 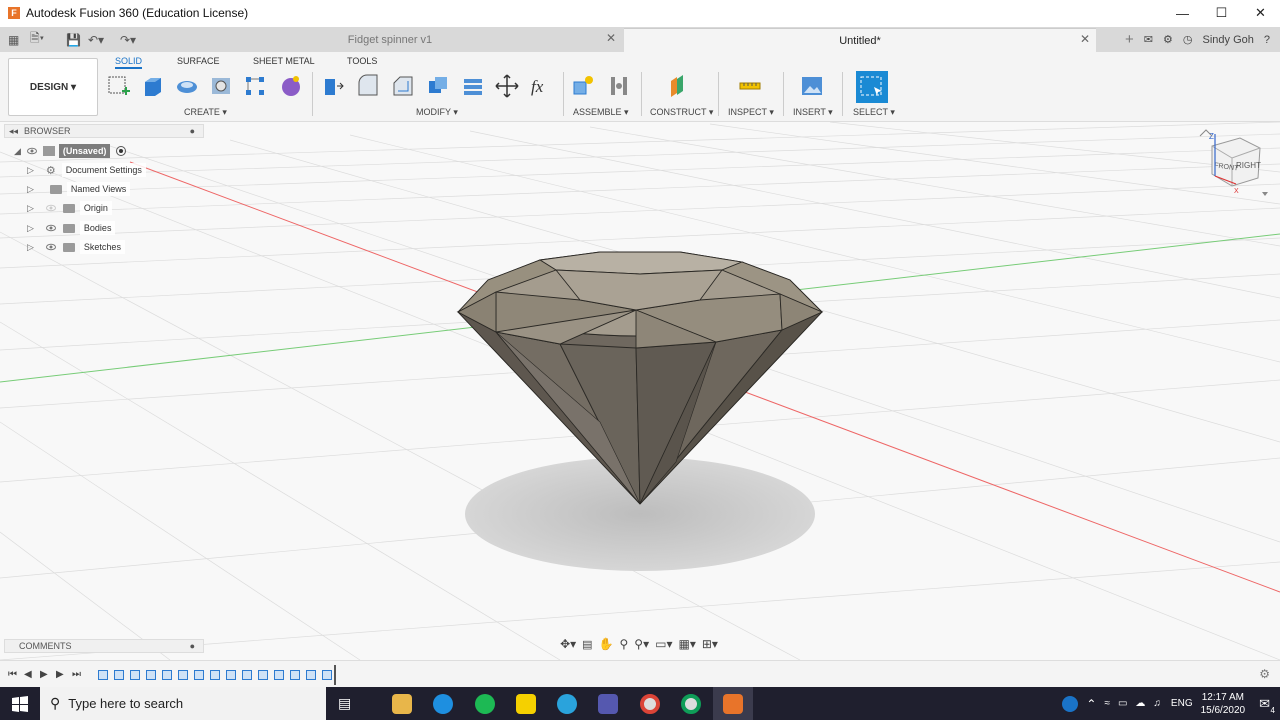 What do you see at coordinates (650, 704) in the screenshot?
I see `chrome-icon` at bounding box center [650, 704].